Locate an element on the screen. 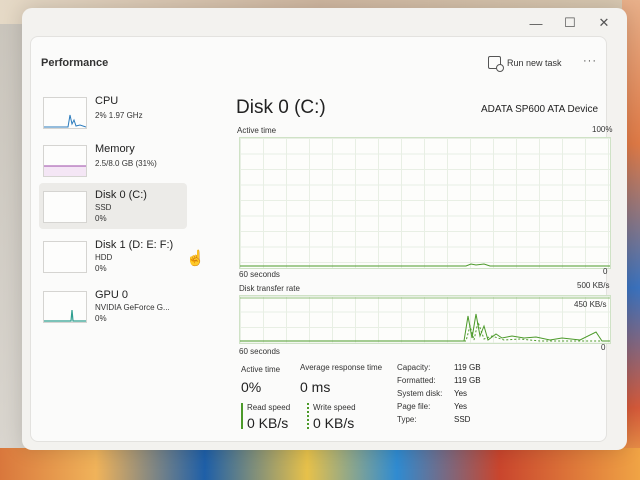 The image size is (640, 480). sidebar-item-label: GPU 0 is located at coordinates (112, 295).